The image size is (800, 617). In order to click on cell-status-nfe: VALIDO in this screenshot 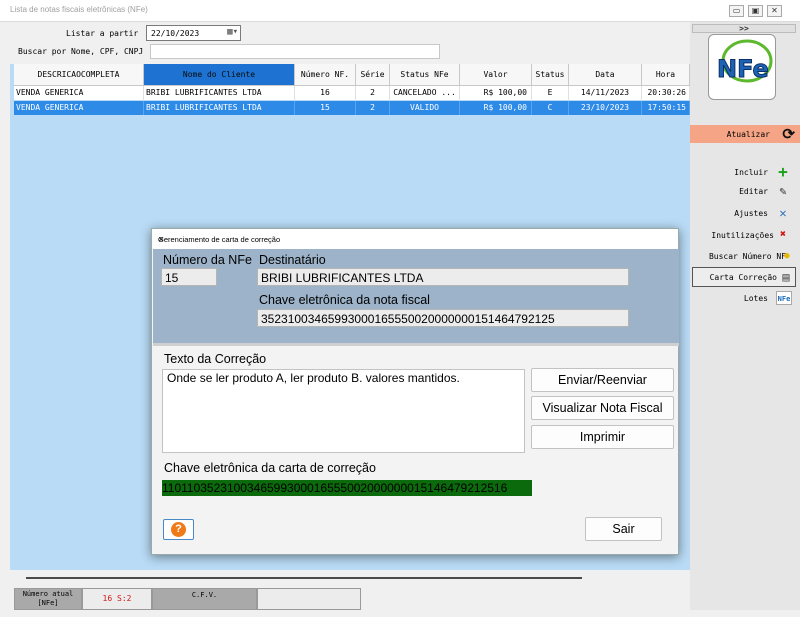, I will do `click(425, 108)`.